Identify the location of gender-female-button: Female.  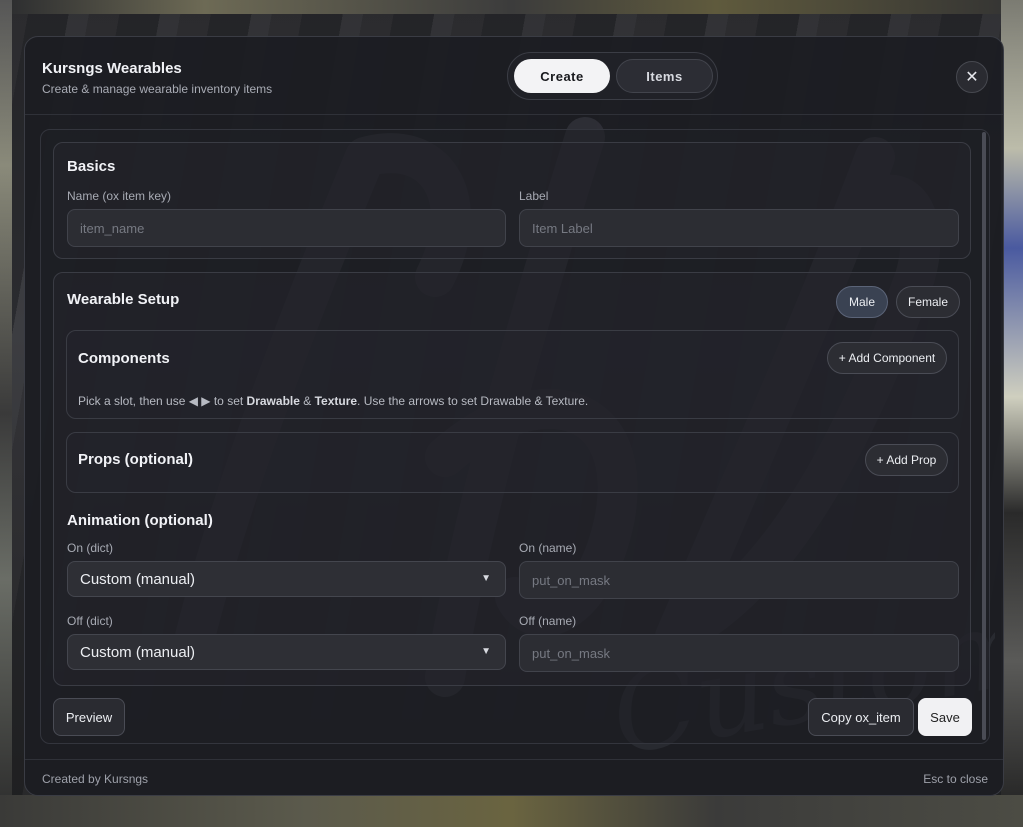
(928, 302).